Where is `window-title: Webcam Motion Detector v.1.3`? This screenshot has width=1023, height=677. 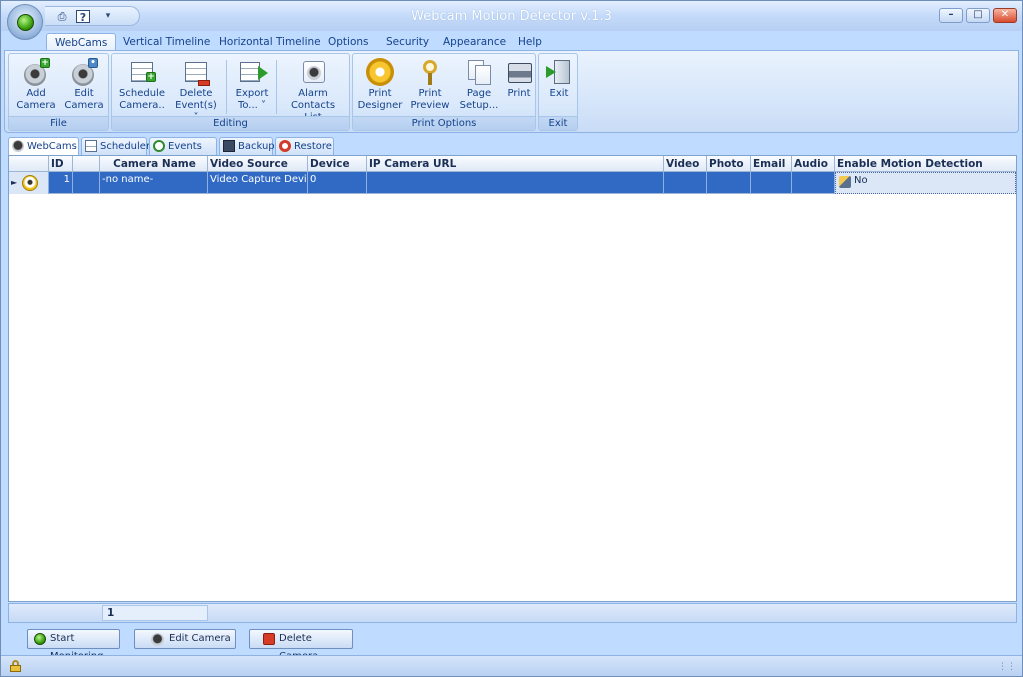 window-title: Webcam Motion Detector v.1.3 is located at coordinates (511, 16).